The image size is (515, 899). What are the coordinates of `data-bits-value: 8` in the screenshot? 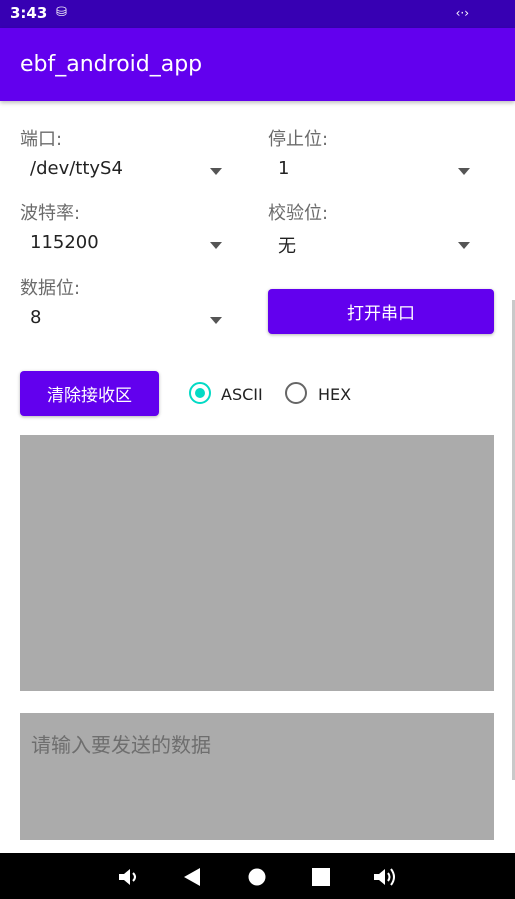 It's located at (36, 317).